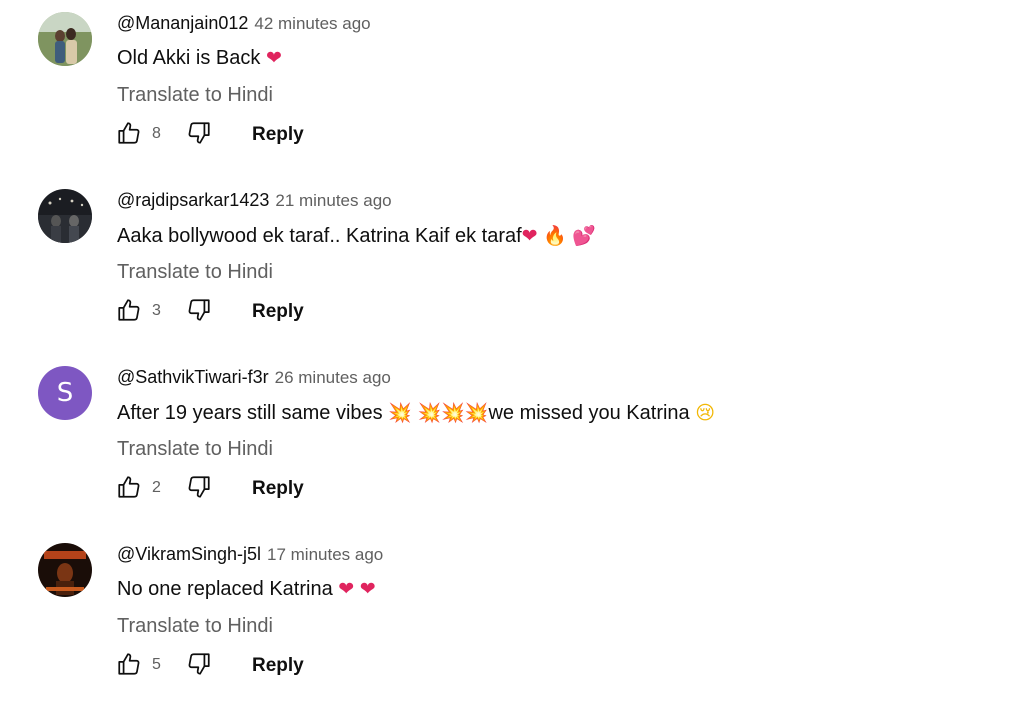  Describe the element at coordinates (156, 310) in the screenshot. I see `like-count: 3` at that location.